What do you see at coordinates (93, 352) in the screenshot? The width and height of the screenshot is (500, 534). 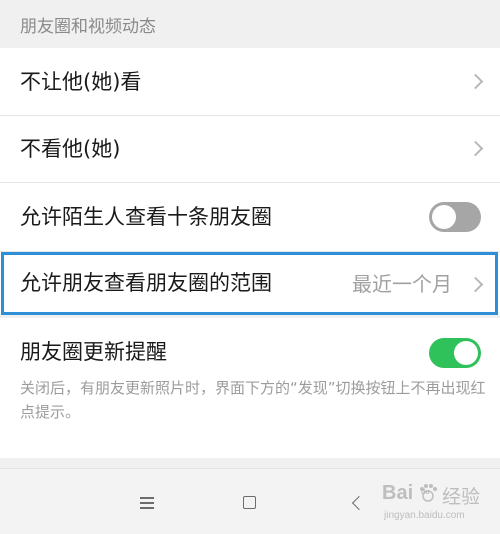 I see `update-reminder-label: 朋友圈更新提醒` at bounding box center [93, 352].